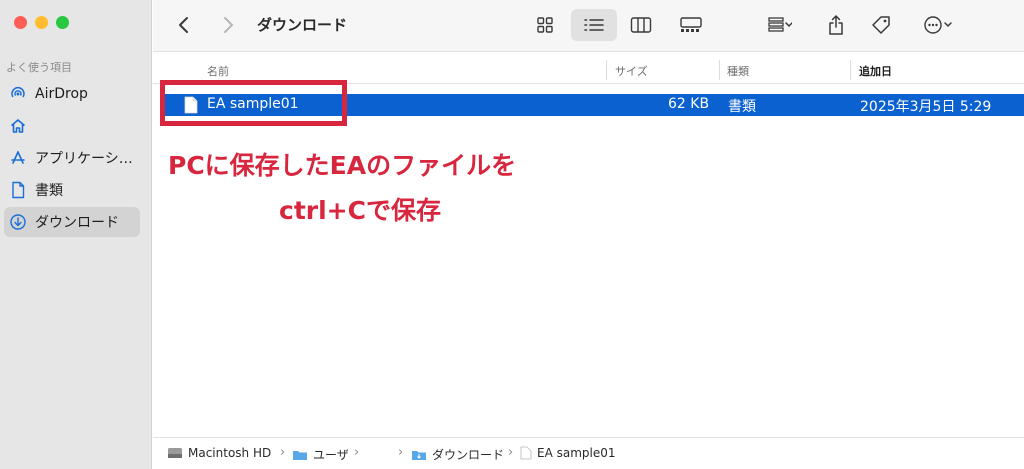 The width and height of the screenshot is (1024, 469). Describe the element at coordinates (61, 94) in the screenshot. I see `sidebar-item-label: AirDrop` at that location.